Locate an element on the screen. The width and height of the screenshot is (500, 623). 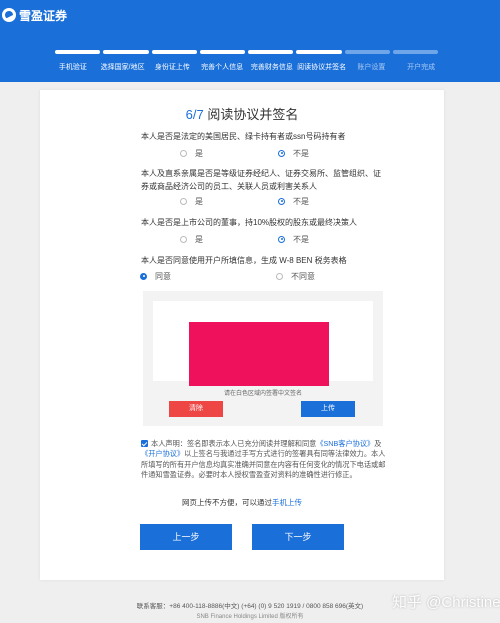
option-q4-agree: 同意 is located at coordinates (155, 276).